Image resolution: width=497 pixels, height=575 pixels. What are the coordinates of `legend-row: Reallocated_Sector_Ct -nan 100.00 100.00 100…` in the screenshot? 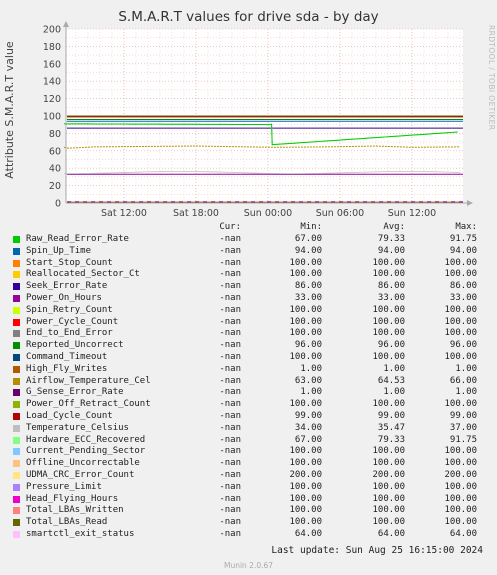 It's located at (248, 275).